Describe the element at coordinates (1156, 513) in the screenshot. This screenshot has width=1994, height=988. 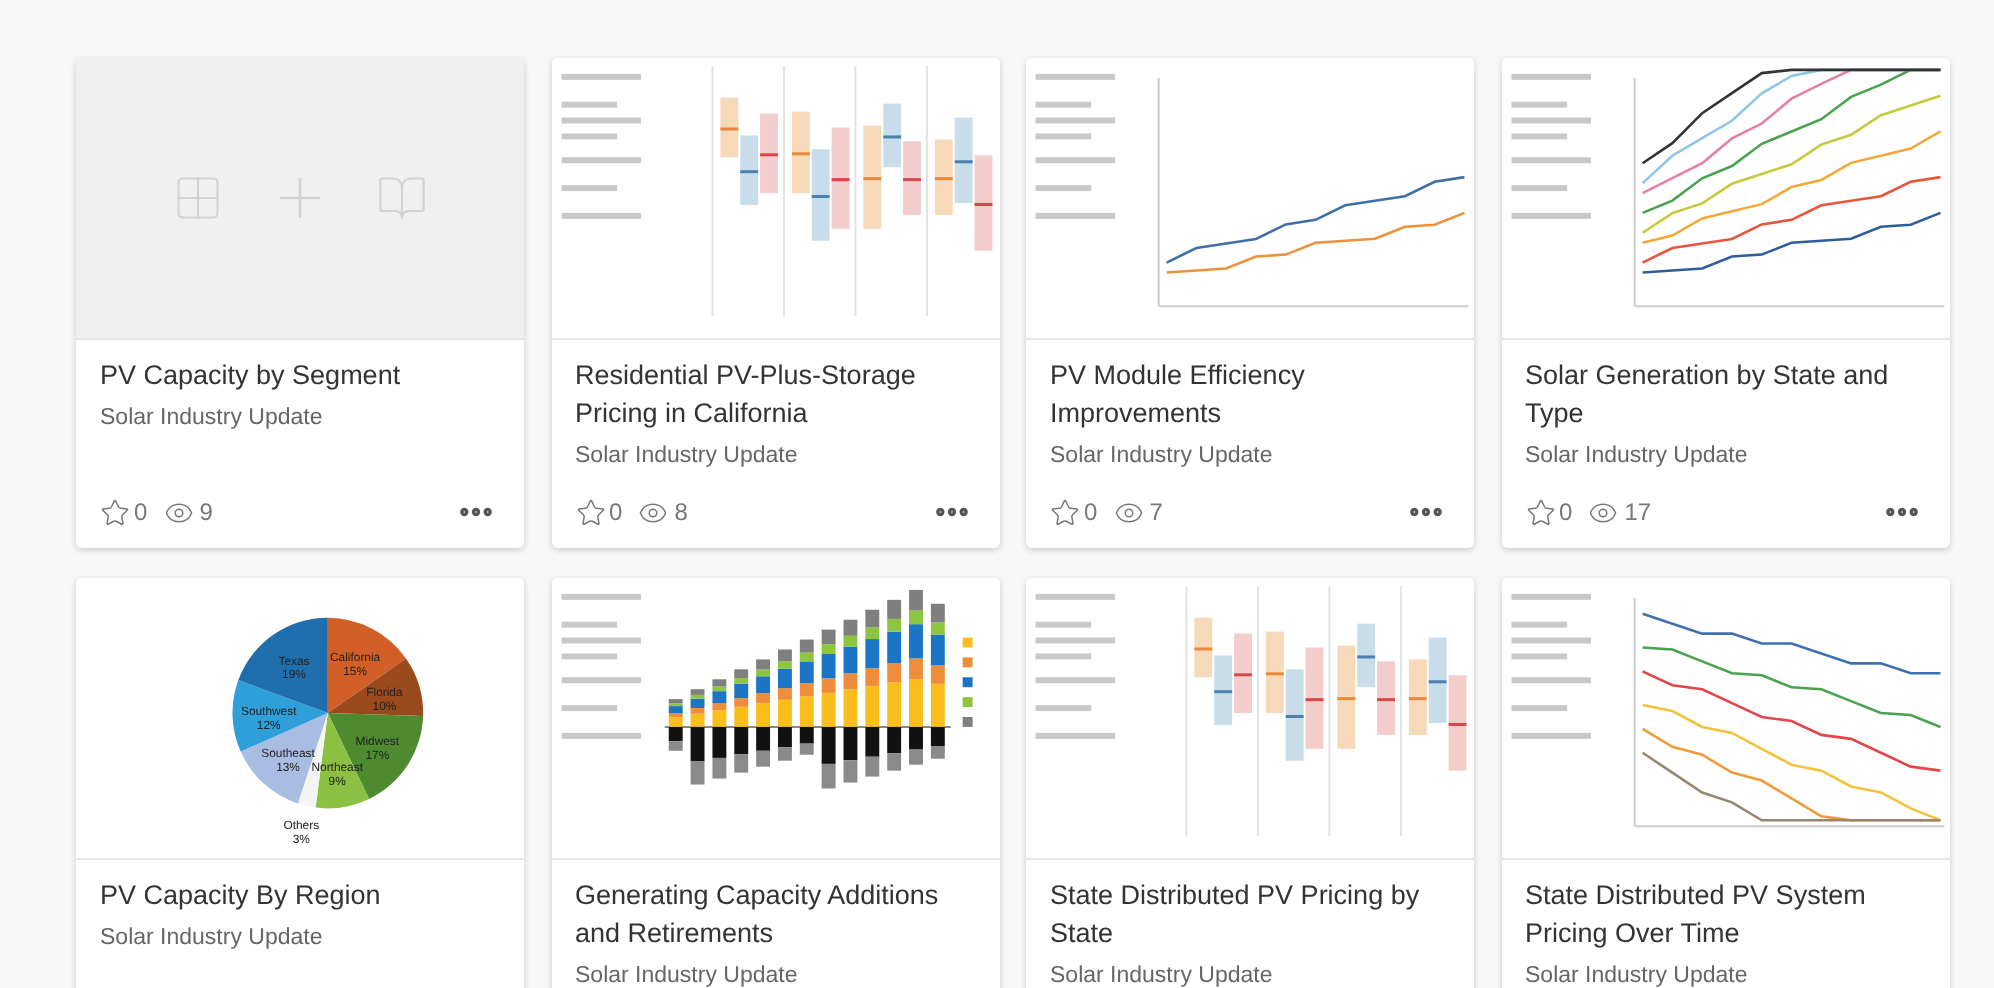
I see `view-count: 7` at that location.